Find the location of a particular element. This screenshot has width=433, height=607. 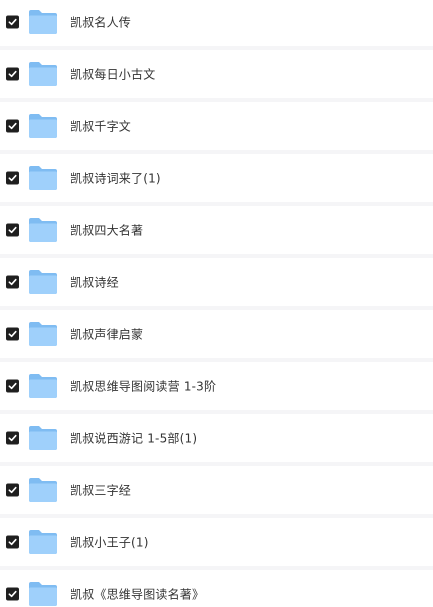

list-item: 凯叔说西游记 1-5部(1) is located at coordinates (216, 438).